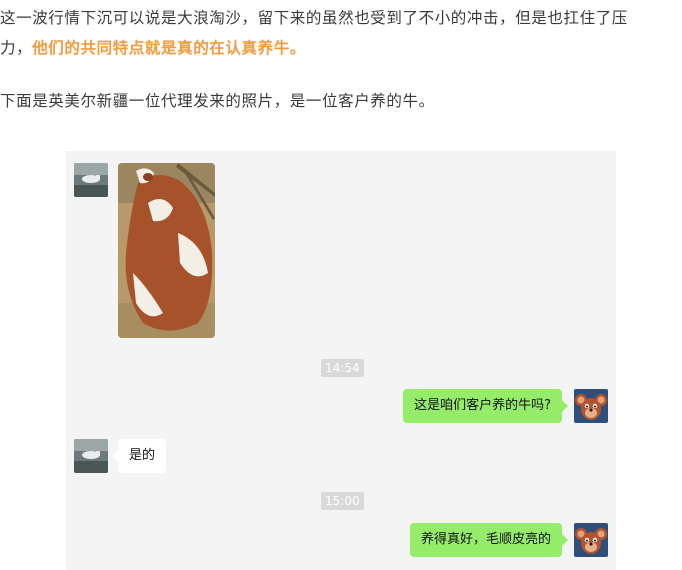 This screenshot has width=682, height=570. I want to click on highlighted-text: 他们的共同特点就是真的在认真养牛。, so click(169, 48).